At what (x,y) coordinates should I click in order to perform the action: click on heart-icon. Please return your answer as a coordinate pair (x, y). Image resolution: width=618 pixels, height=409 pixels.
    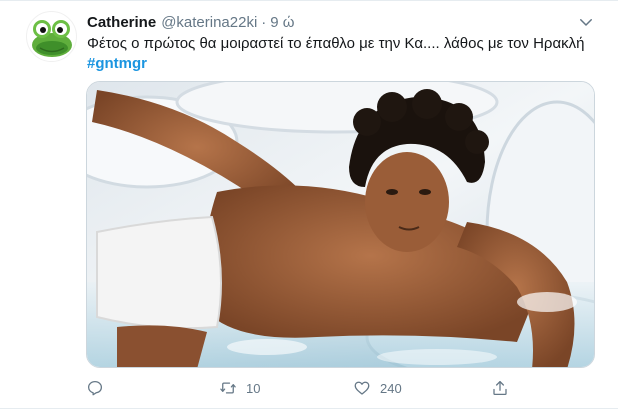
    Looking at the image, I should click on (362, 388).